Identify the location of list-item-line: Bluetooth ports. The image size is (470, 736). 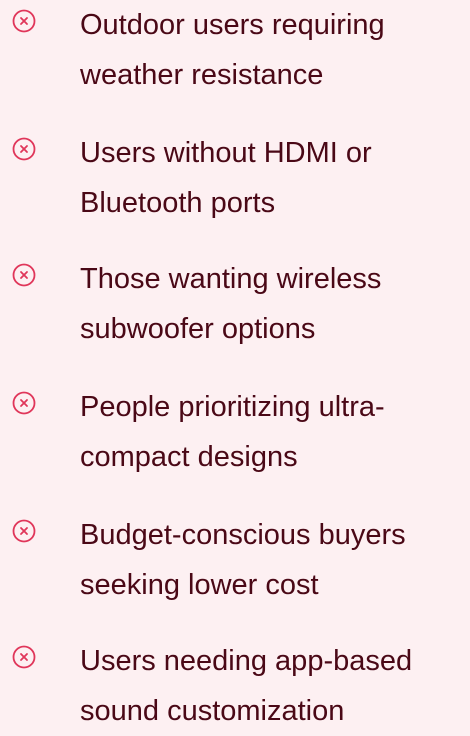
(178, 203).